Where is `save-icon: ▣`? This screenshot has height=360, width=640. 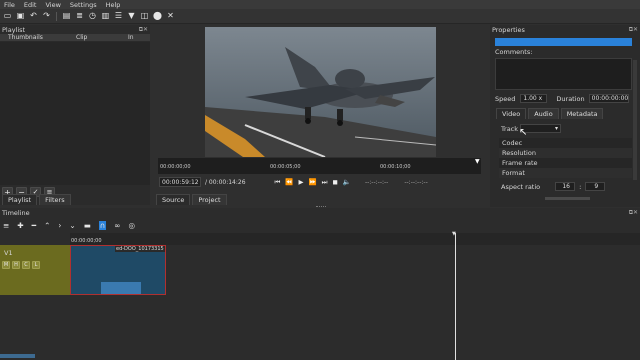 save-icon: ▣ is located at coordinates (20, 16).